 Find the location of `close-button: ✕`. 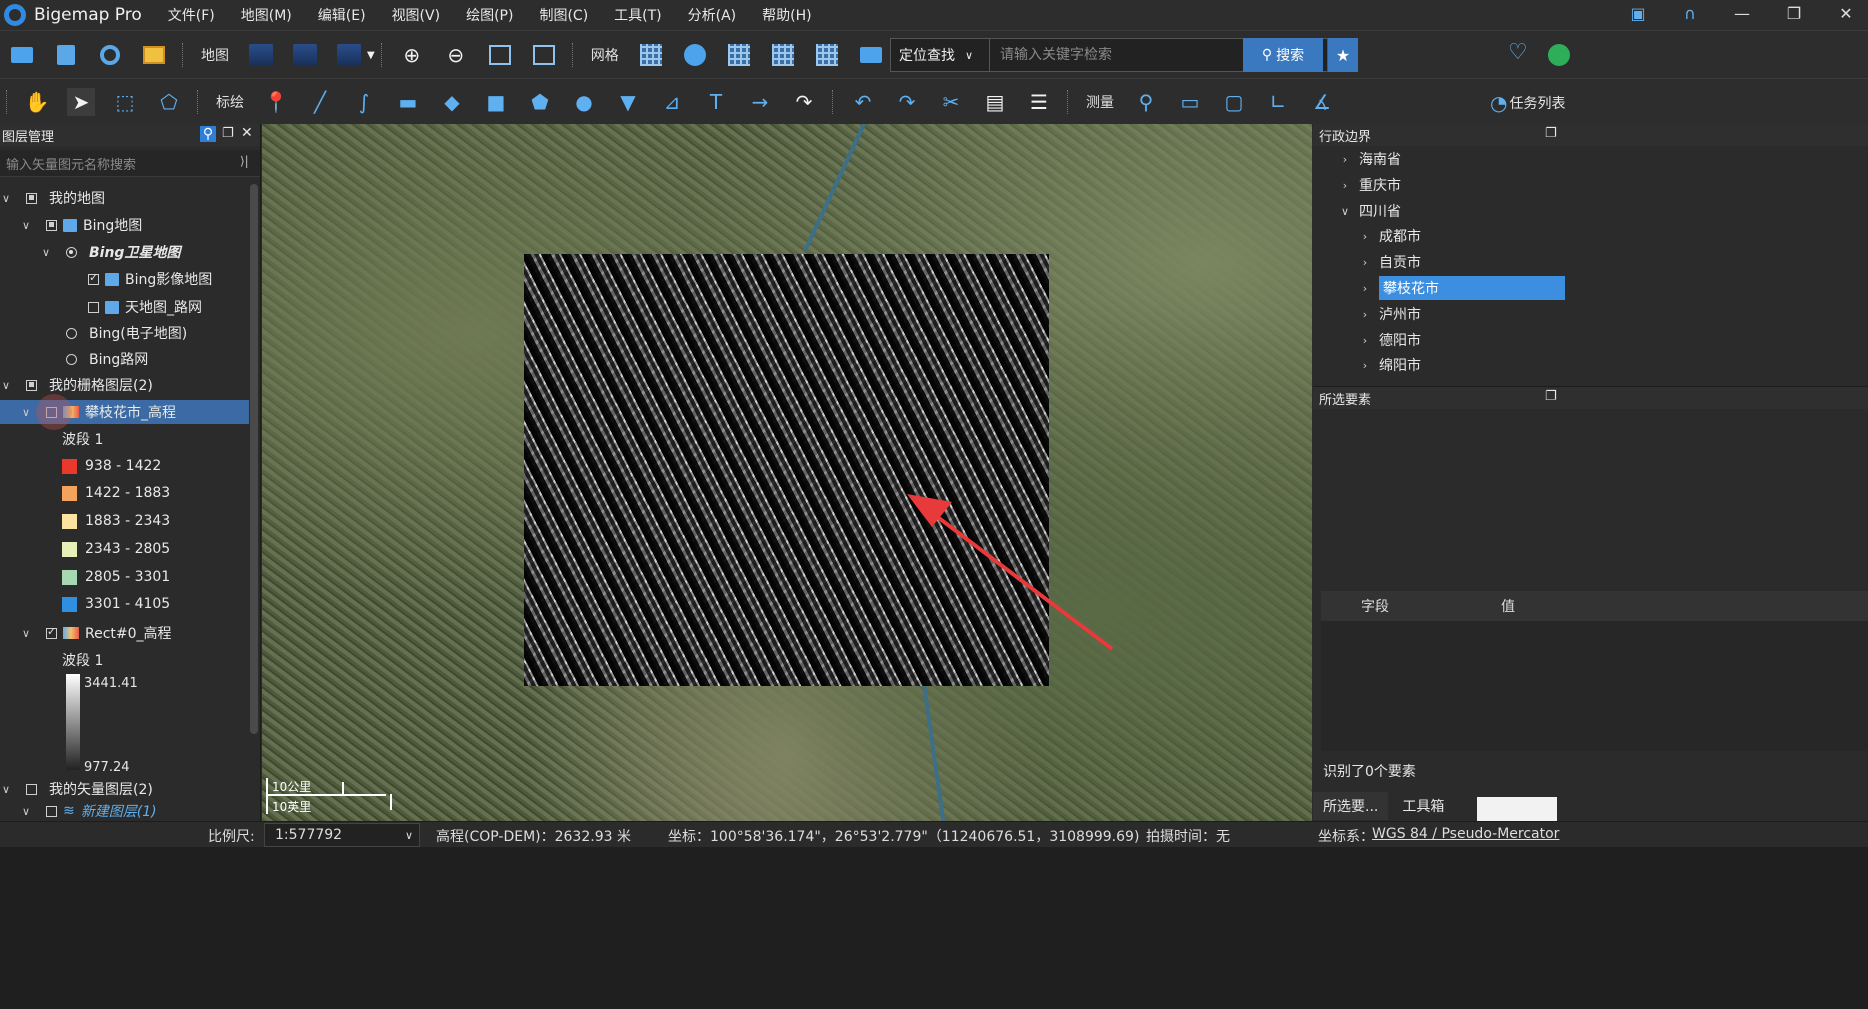

close-button: ✕ is located at coordinates (1846, 13).